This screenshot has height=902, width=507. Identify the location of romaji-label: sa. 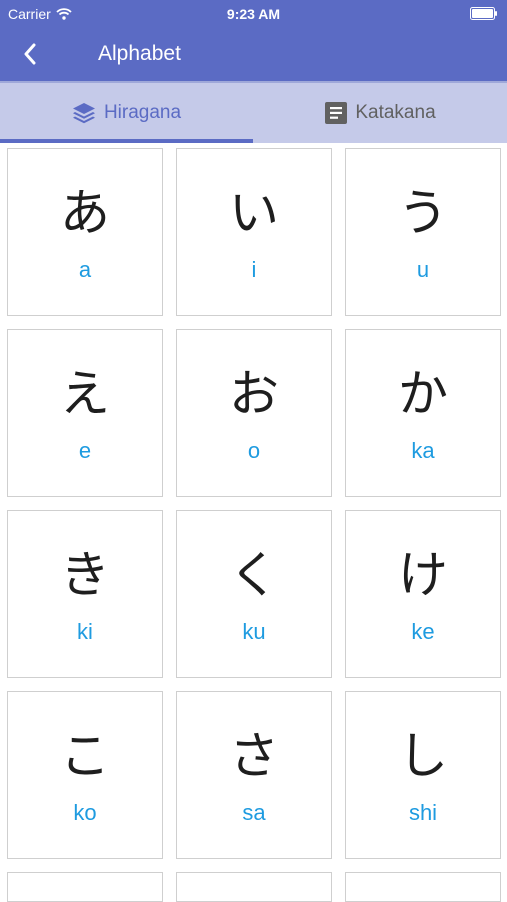
(254, 812).